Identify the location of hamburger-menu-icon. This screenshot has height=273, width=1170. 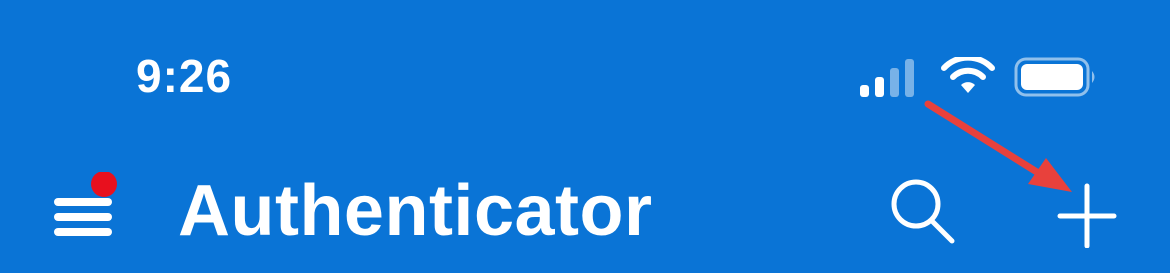
(85, 203).